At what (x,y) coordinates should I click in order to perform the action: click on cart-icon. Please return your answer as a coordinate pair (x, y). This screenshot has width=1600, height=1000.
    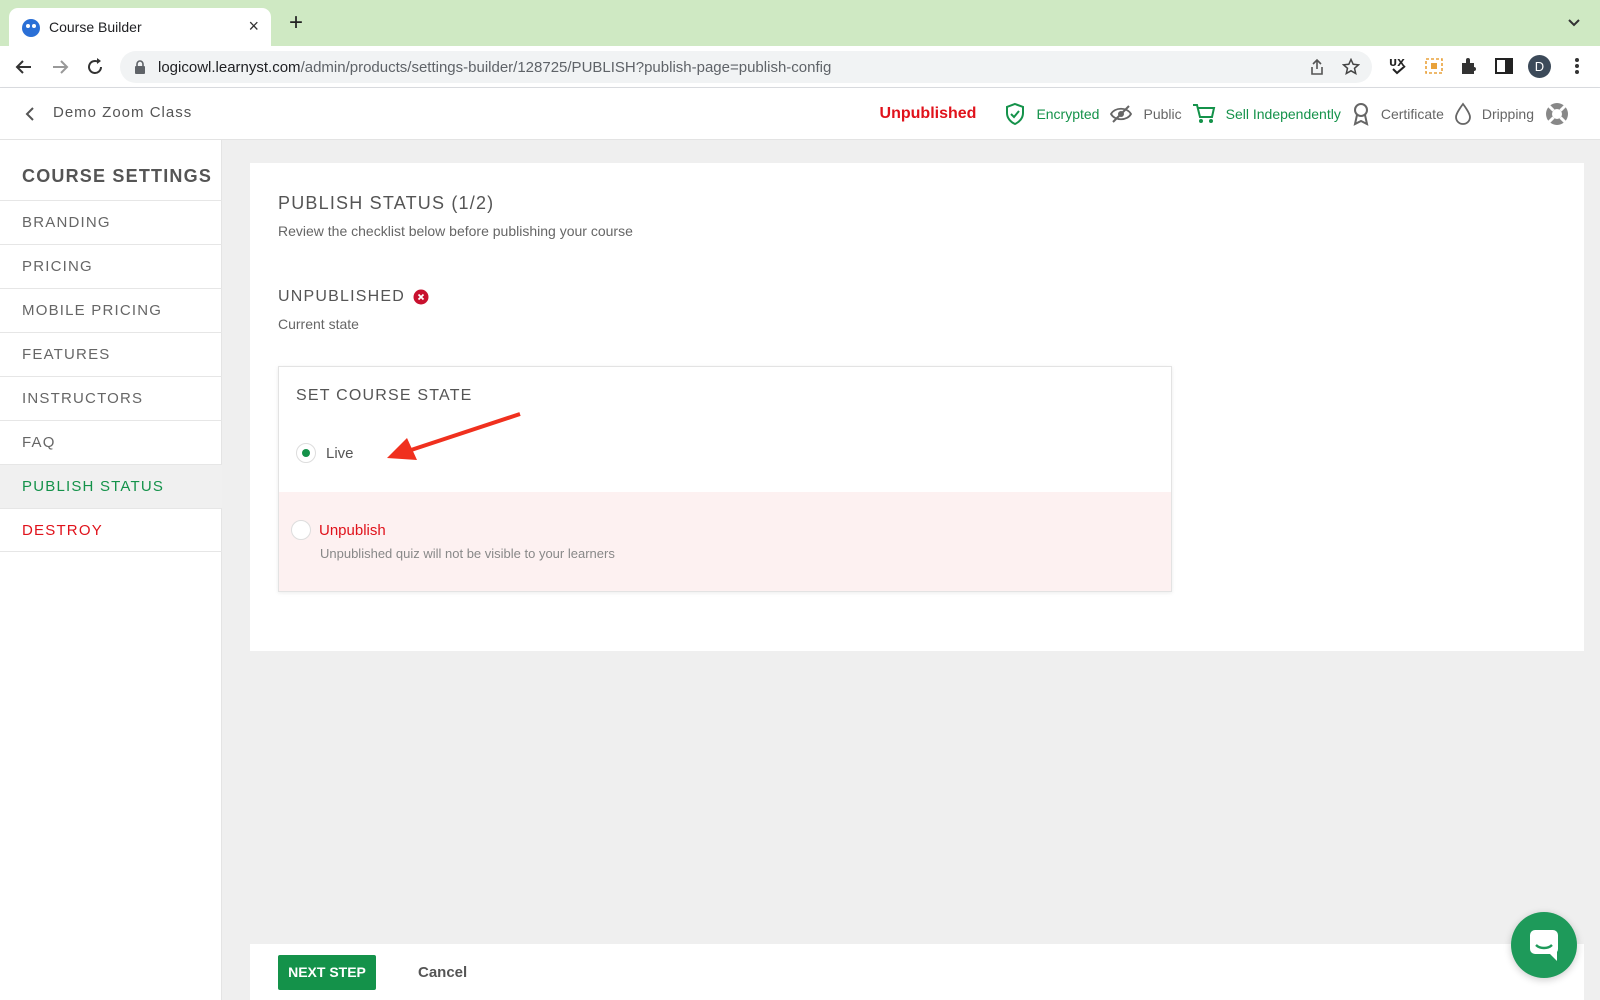
    Looking at the image, I should click on (1203, 113).